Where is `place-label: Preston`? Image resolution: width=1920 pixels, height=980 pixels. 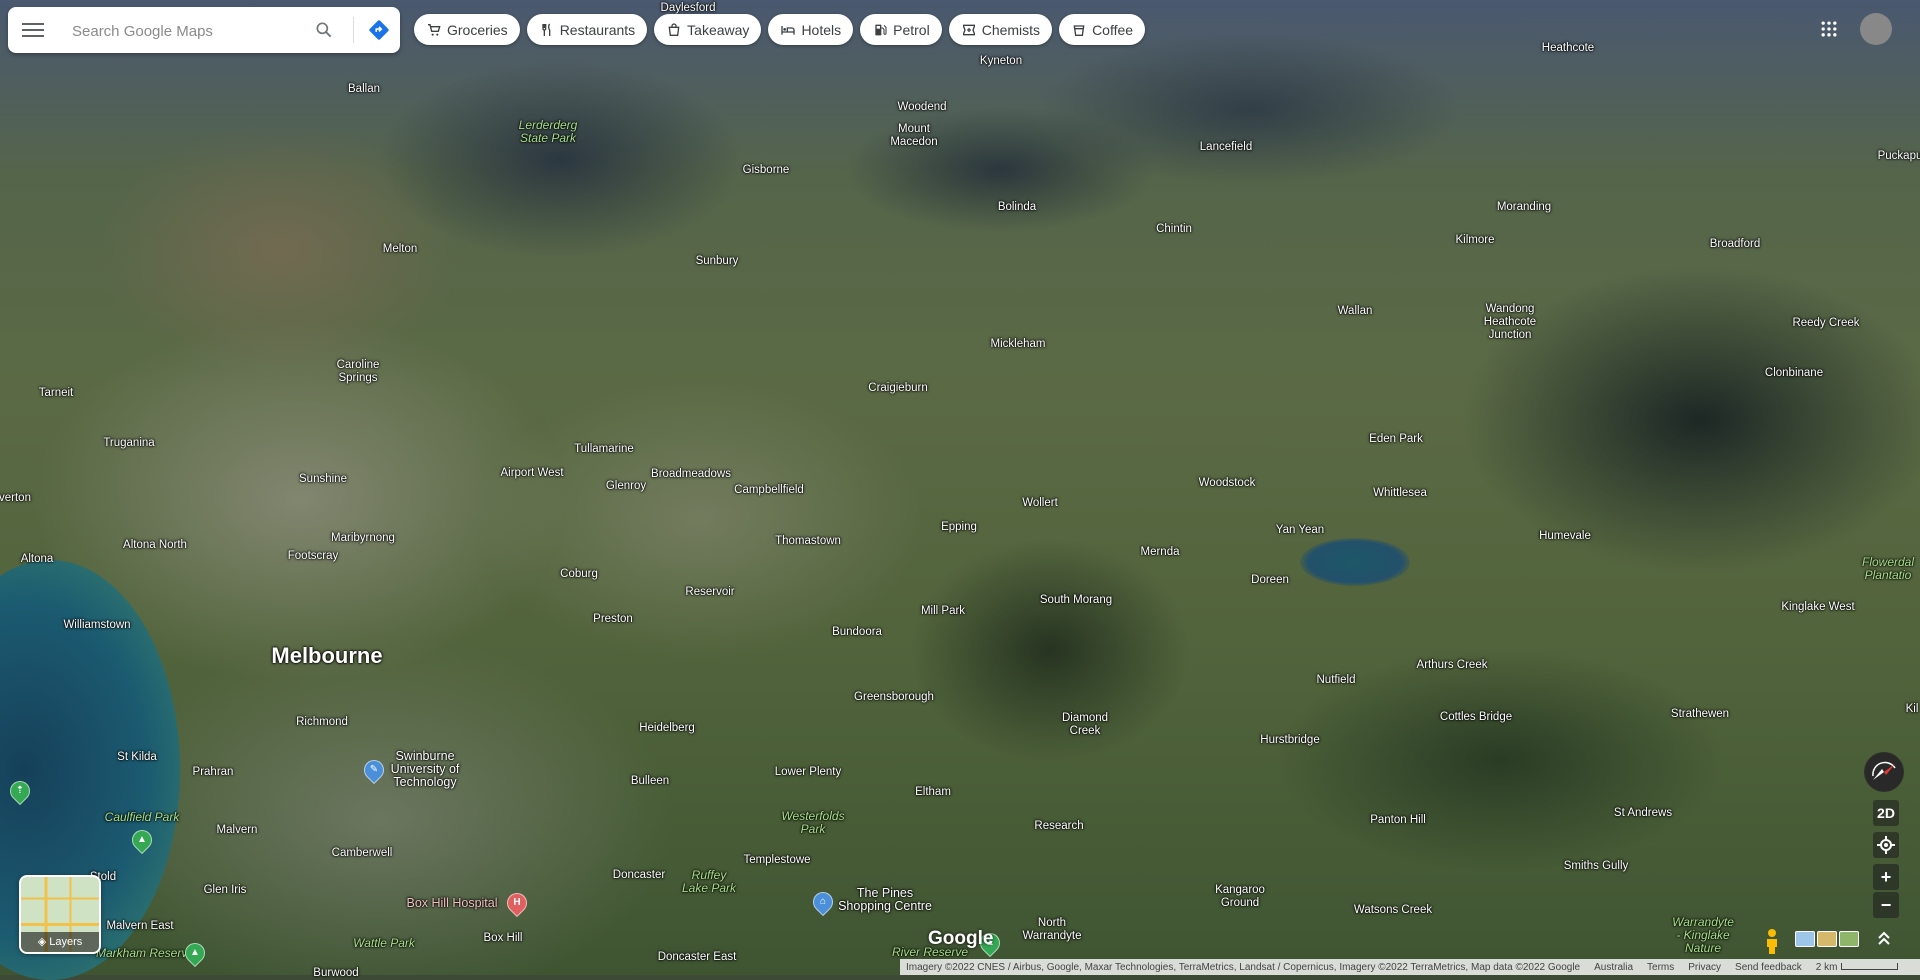 place-label: Preston is located at coordinates (613, 619).